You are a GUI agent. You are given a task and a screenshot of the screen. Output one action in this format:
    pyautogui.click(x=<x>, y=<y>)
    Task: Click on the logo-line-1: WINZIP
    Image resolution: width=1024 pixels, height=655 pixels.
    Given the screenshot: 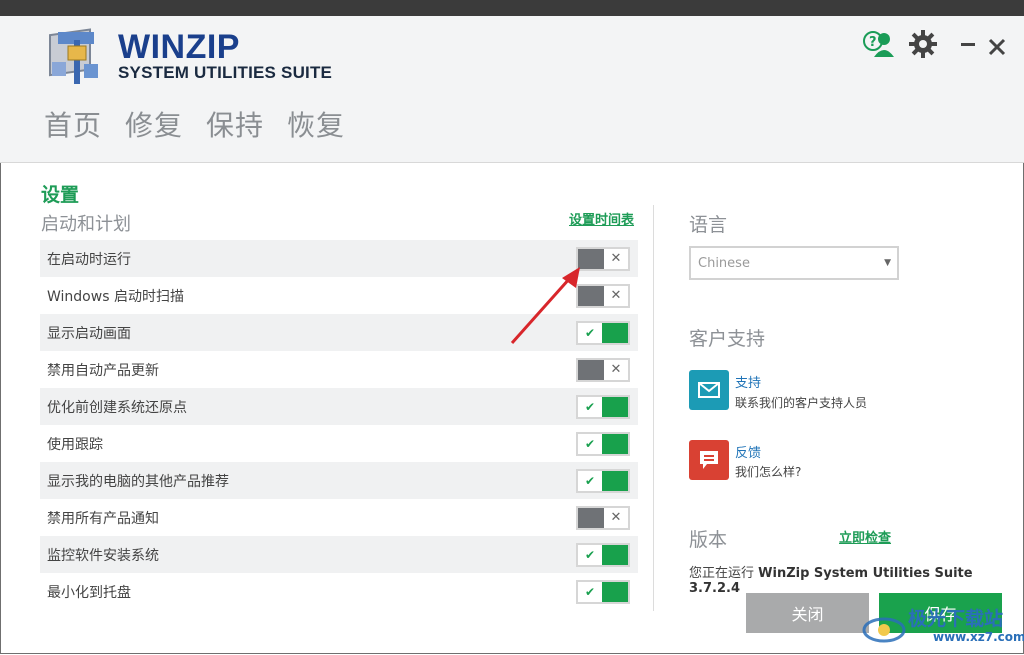 What is the action you would take?
    pyautogui.click(x=179, y=47)
    